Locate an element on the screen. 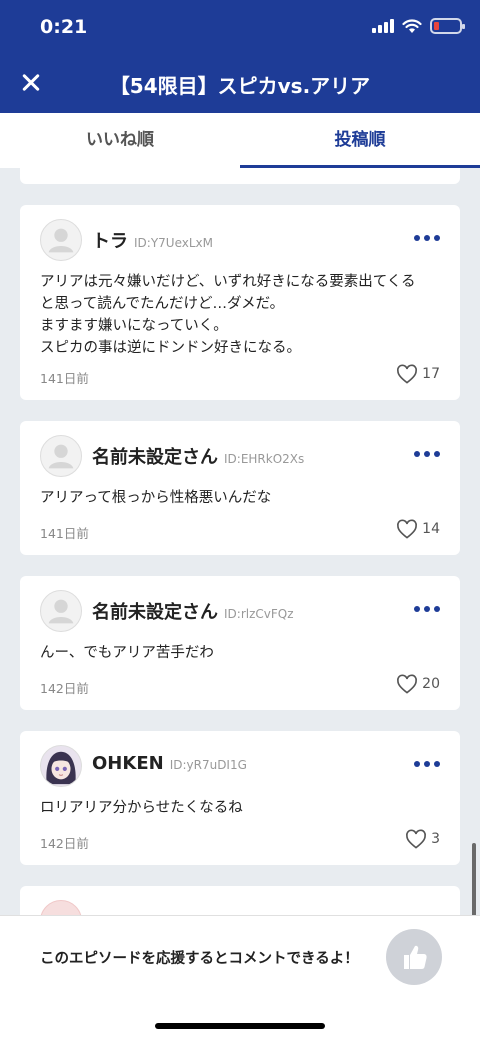 This screenshot has height=1040, width=480. sort-tabs: いいね順 投稿順 is located at coordinates (240, 140).